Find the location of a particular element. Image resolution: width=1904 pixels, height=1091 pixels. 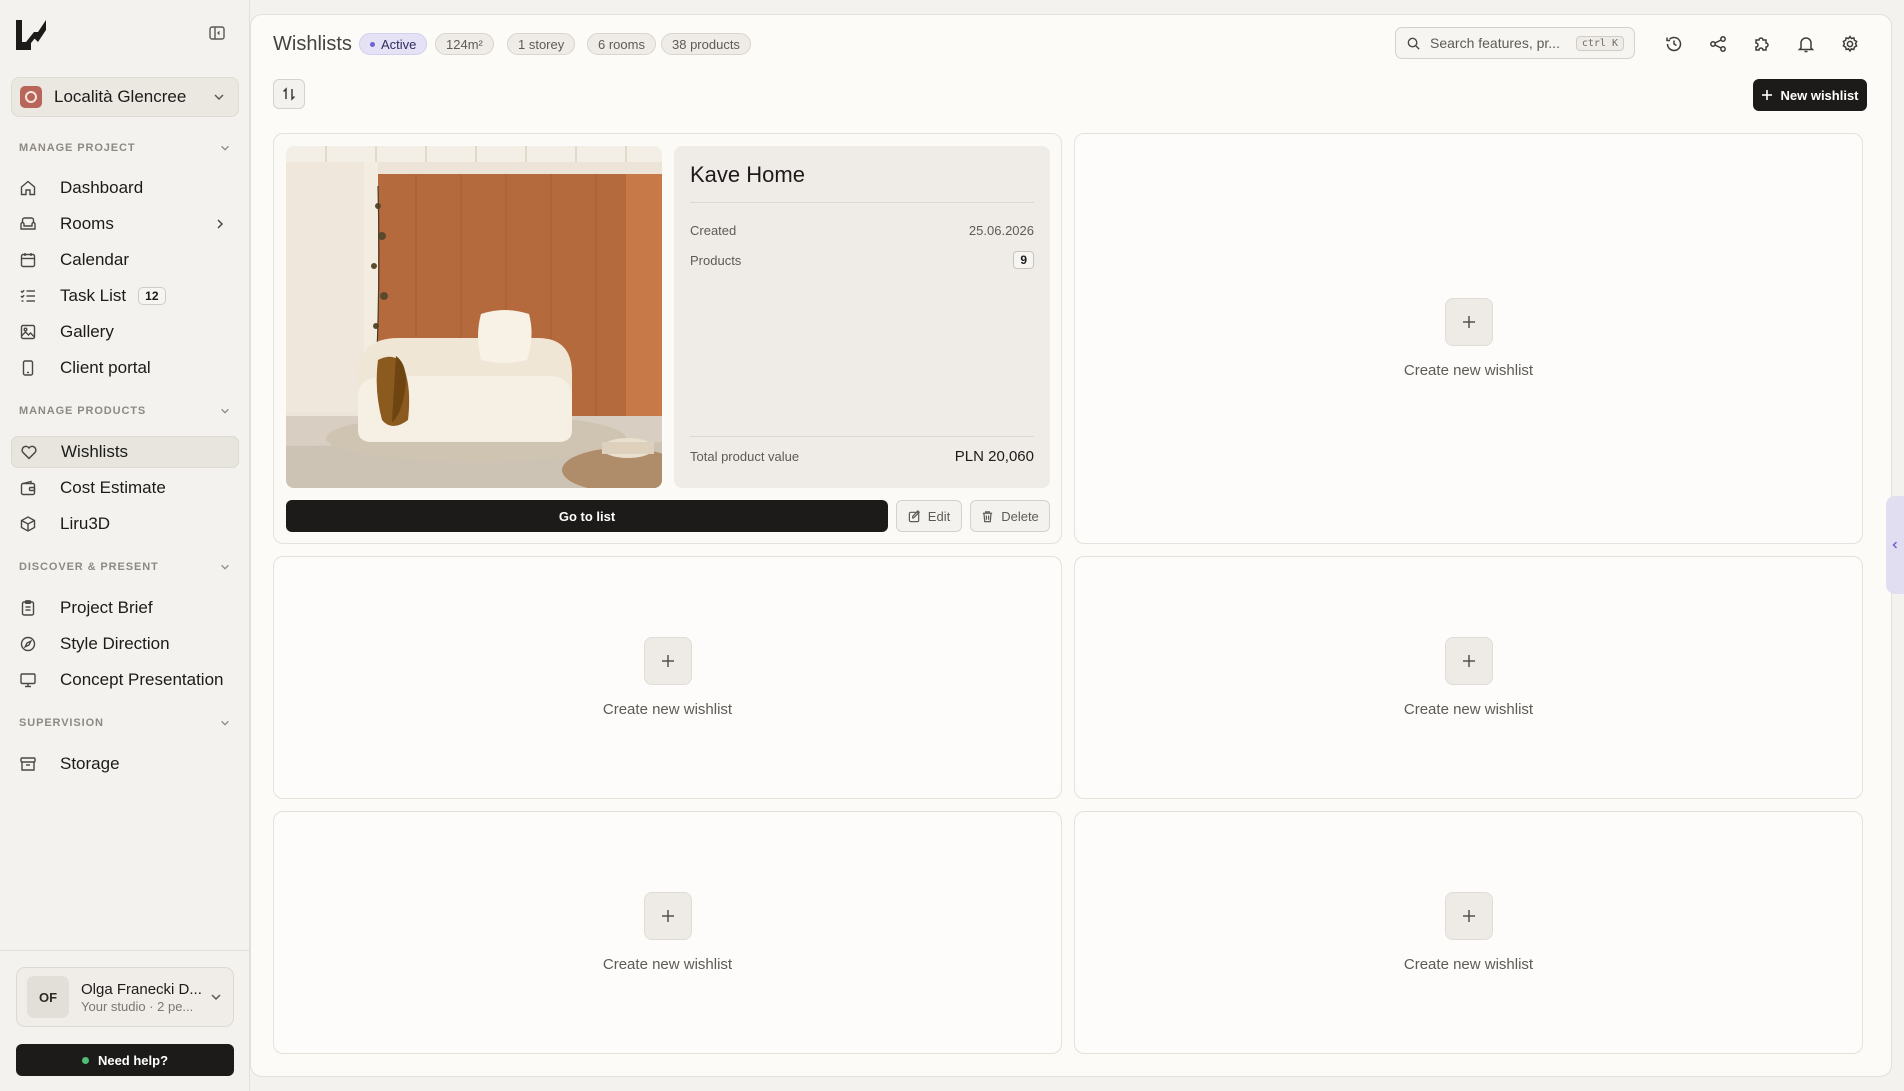

chevron-right-icon is located at coordinates (220, 224).